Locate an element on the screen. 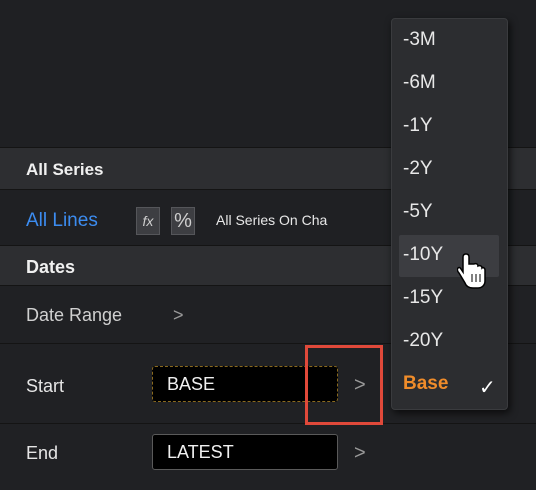  date-range-label: Date Range is located at coordinates (74, 315).